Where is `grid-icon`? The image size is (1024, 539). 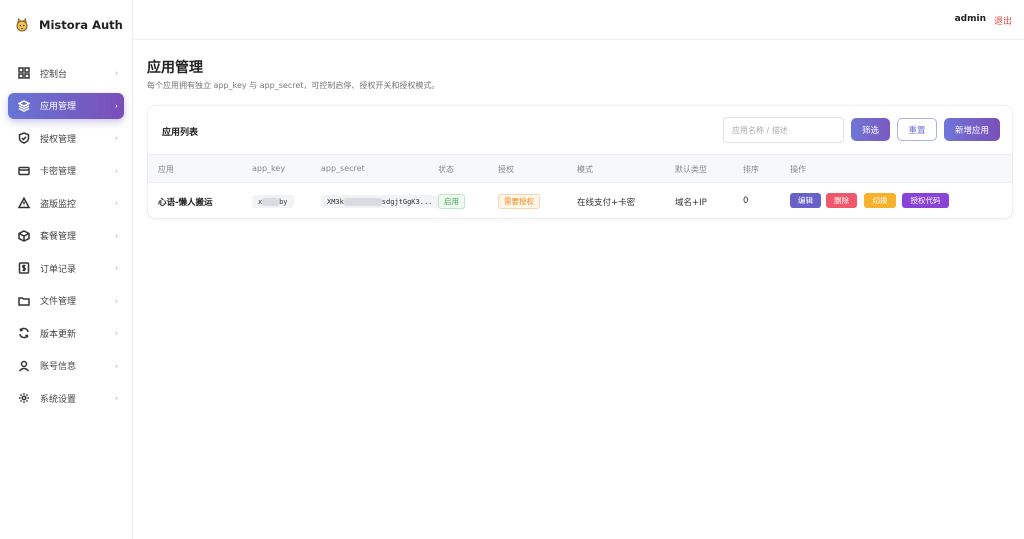
grid-icon is located at coordinates (24, 73).